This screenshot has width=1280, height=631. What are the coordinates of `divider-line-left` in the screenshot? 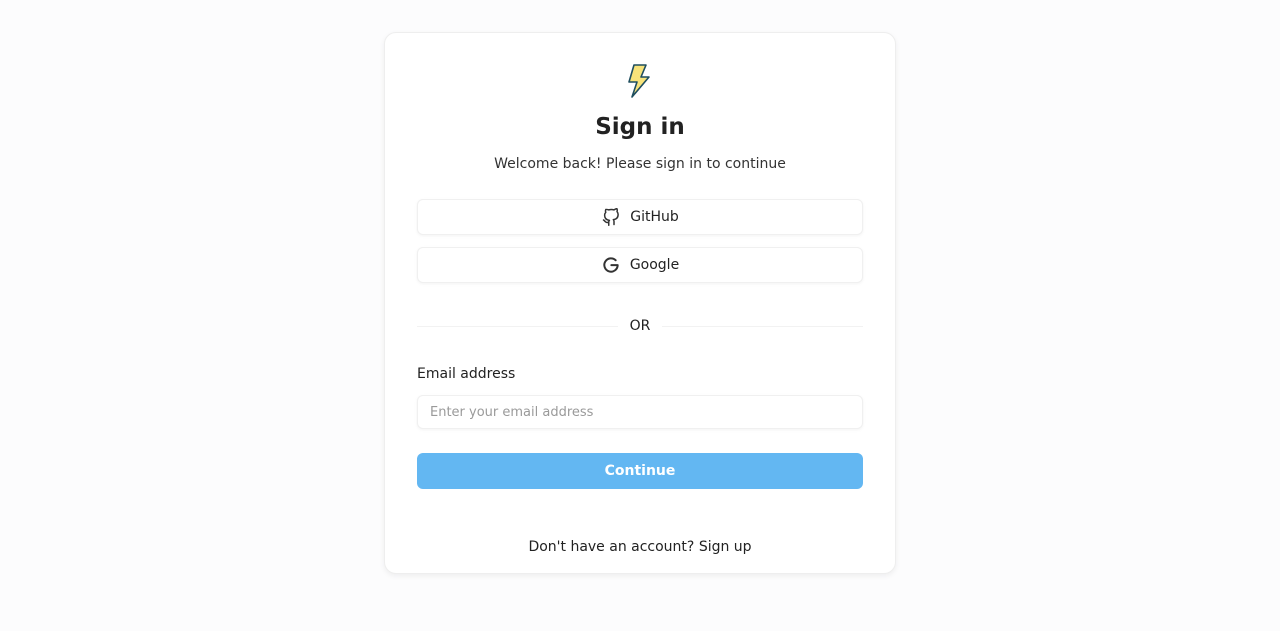 It's located at (517, 326).